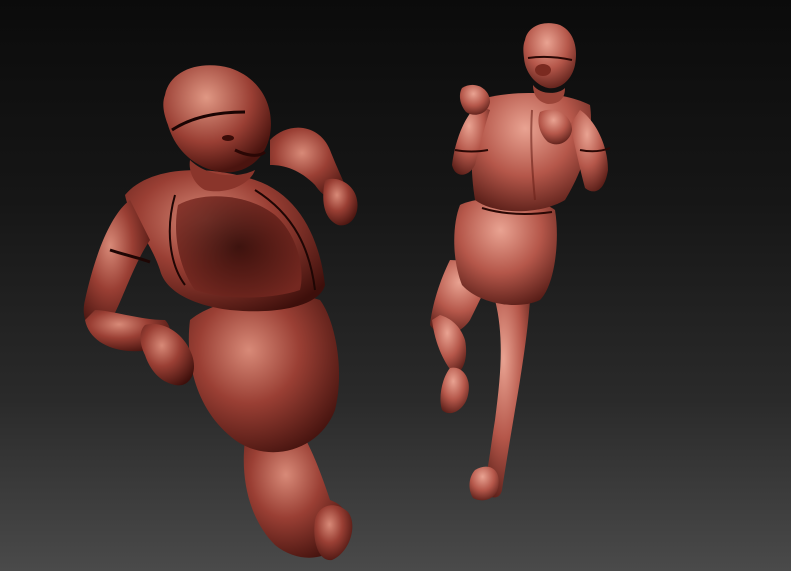 This screenshot has height=571, width=791. What do you see at coordinates (228, 138) in the screenshot?
I see `left-figure-eye` at bounding box center [228, 138].